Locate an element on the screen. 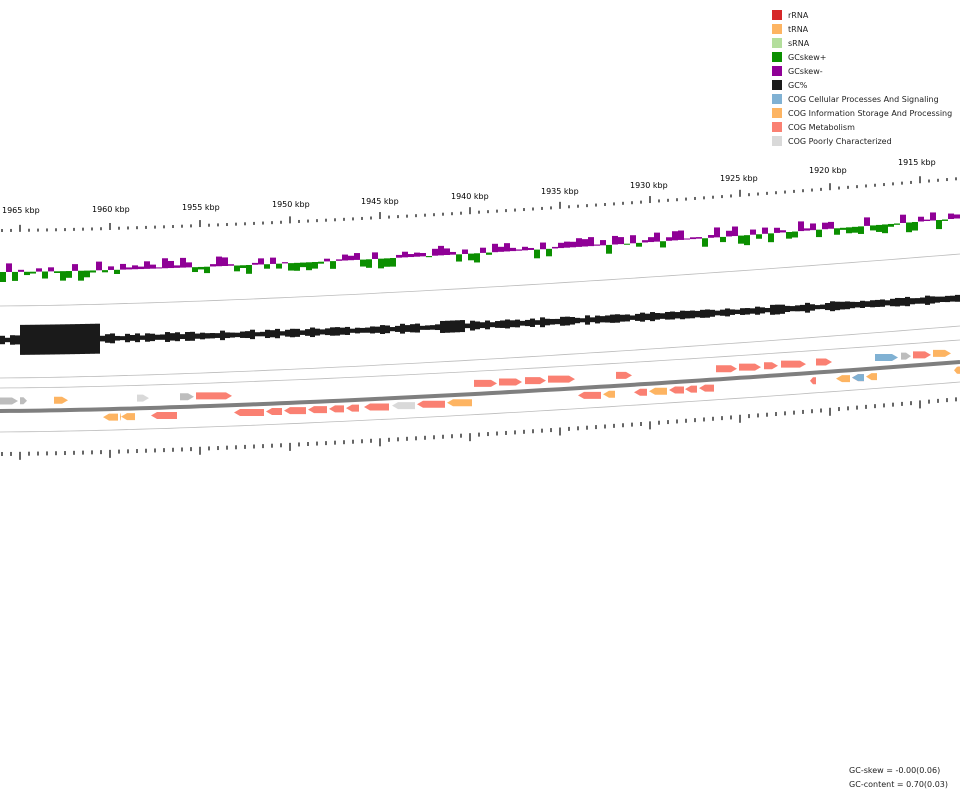  legend-label: rRNA is located at coordinates (798, 15).